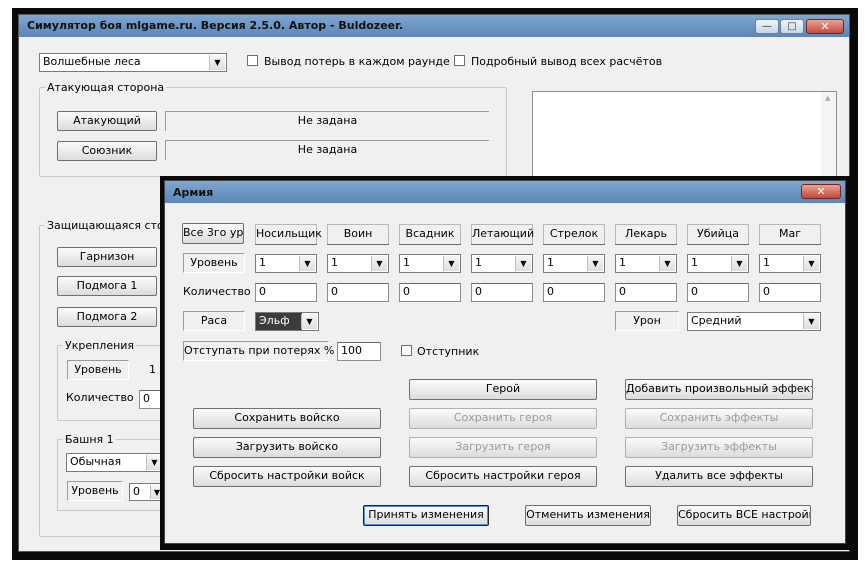  Describe the element at coordinates (719, 389) in the screenshot. I see `add-effect-button: Добавить произвольный эффект` at that location.